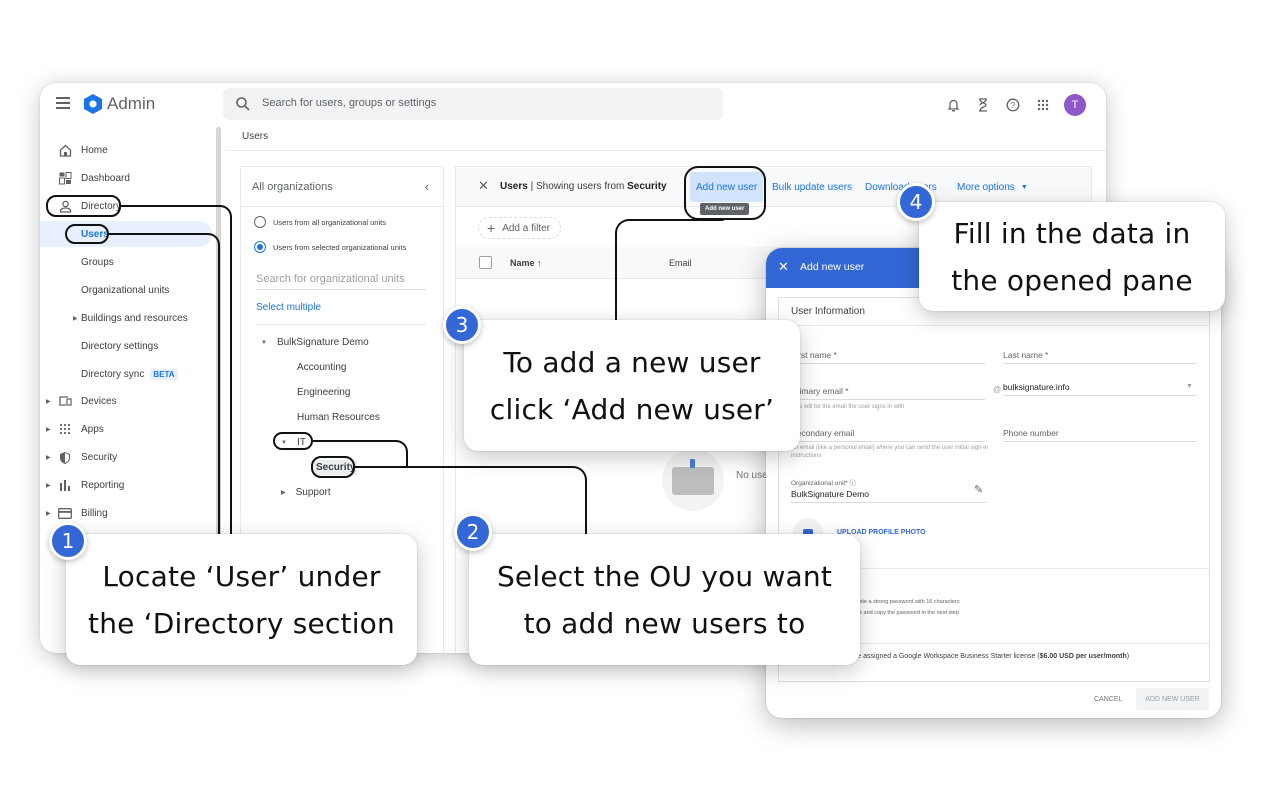 The height and width of the screenshot is (800, 1280). What do you see at coordinates (292, 187) in the screenshot?
I see `org-panel-title: All organizations` at bounding box center [292, 187].